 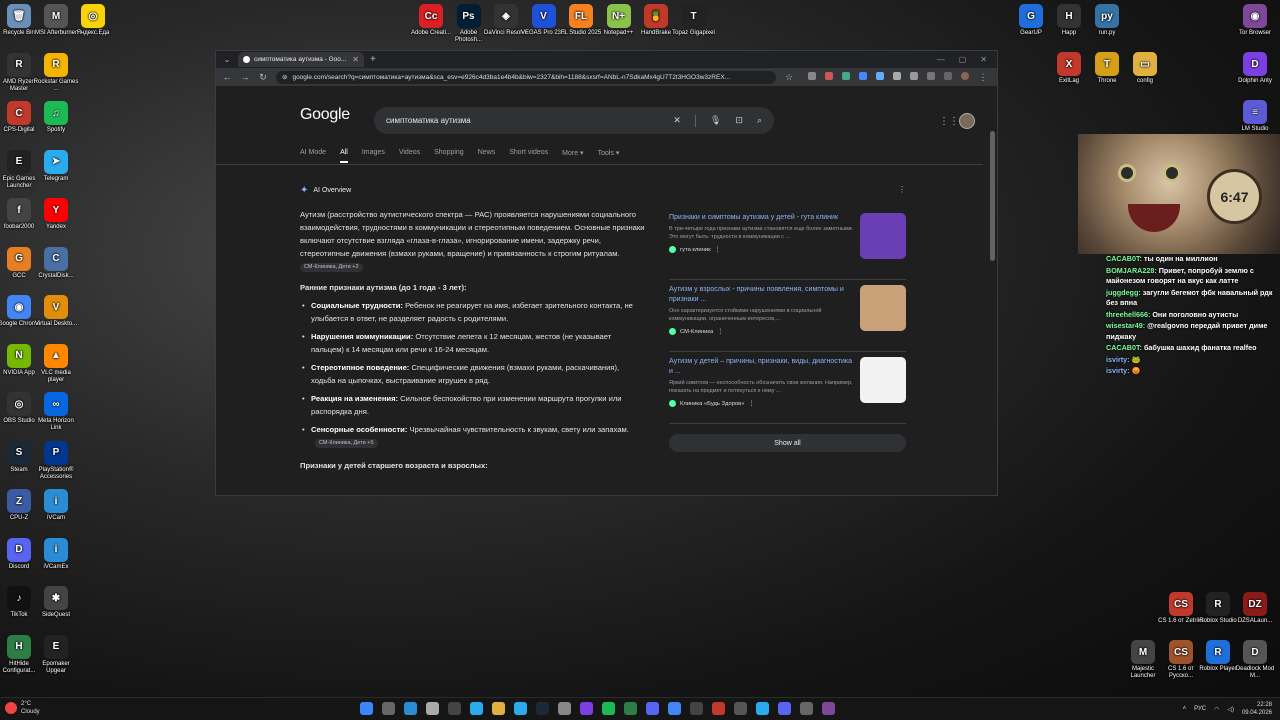 What do you see at coordinates (1230, 709) in the screenshot?
I see `volume-icon: ◁)` at bounding box center [1230, 709].